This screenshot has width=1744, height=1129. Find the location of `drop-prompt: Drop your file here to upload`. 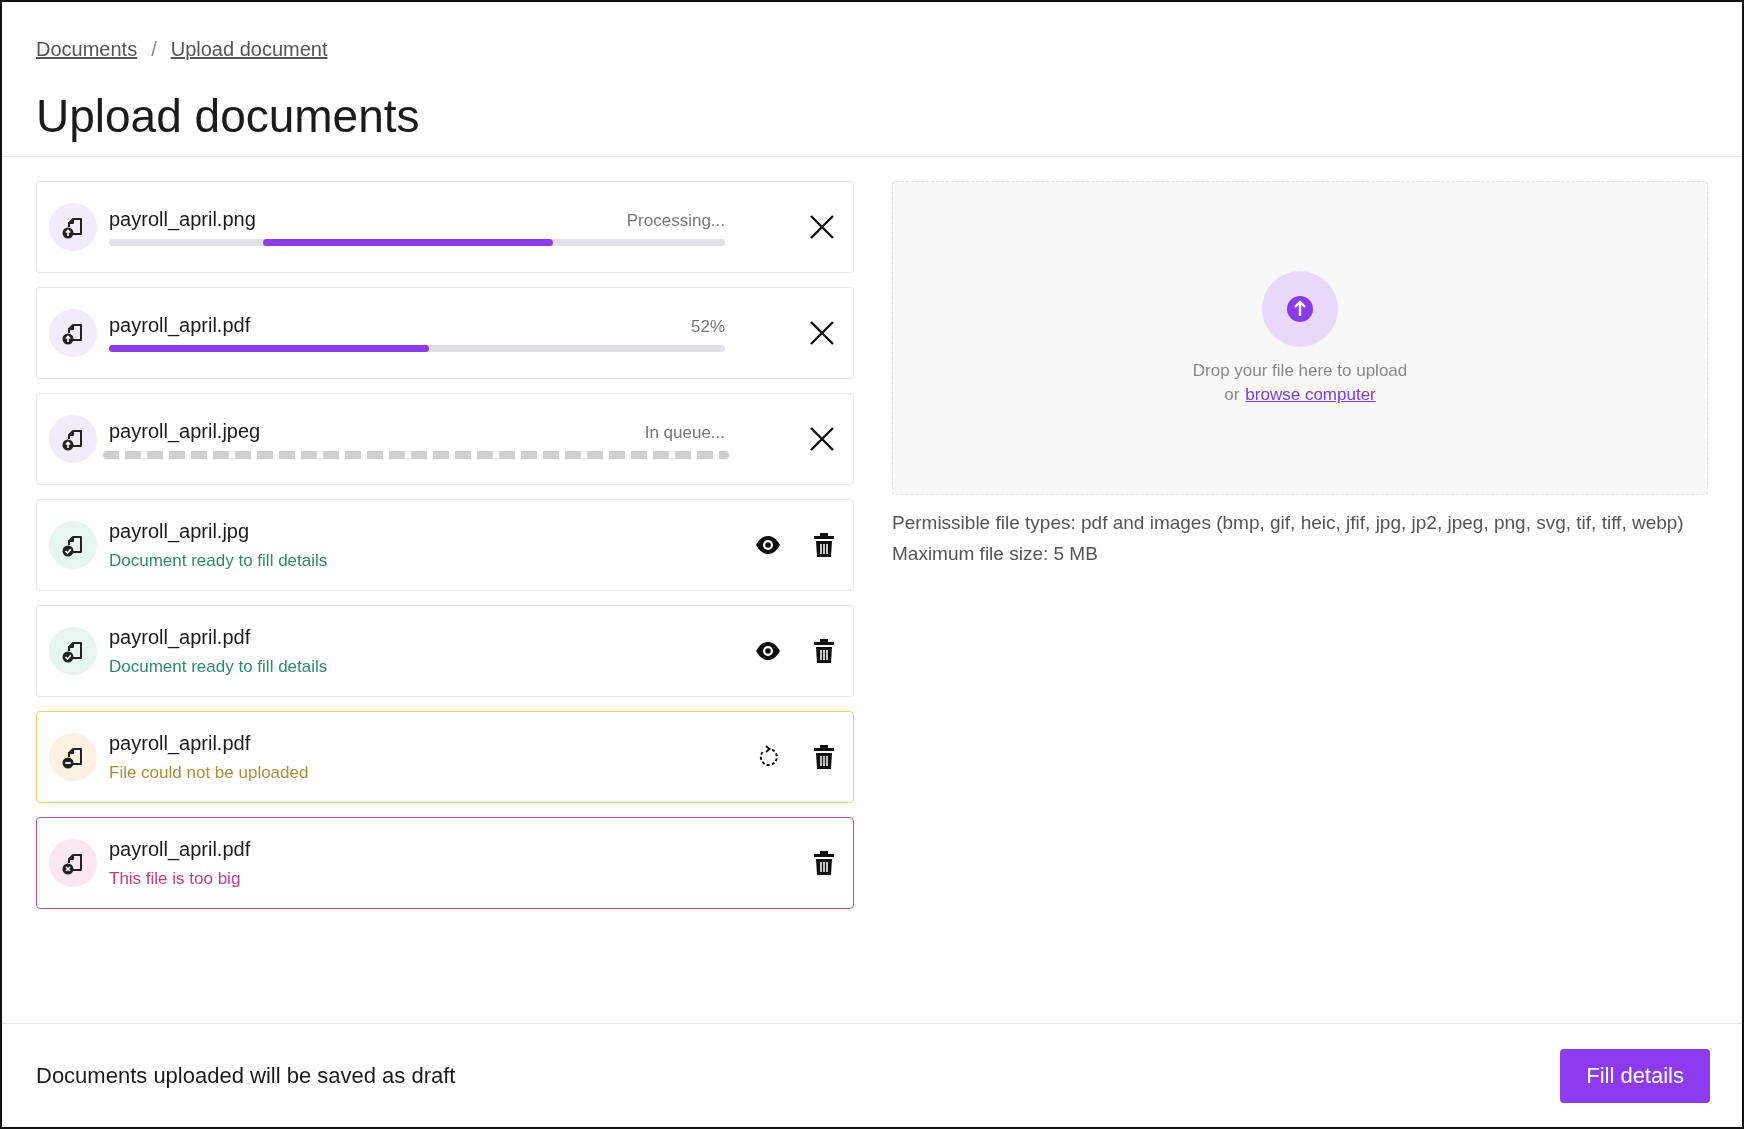

drop-prompt: Drop your file here to upload is located at coordinates (1300, 371).